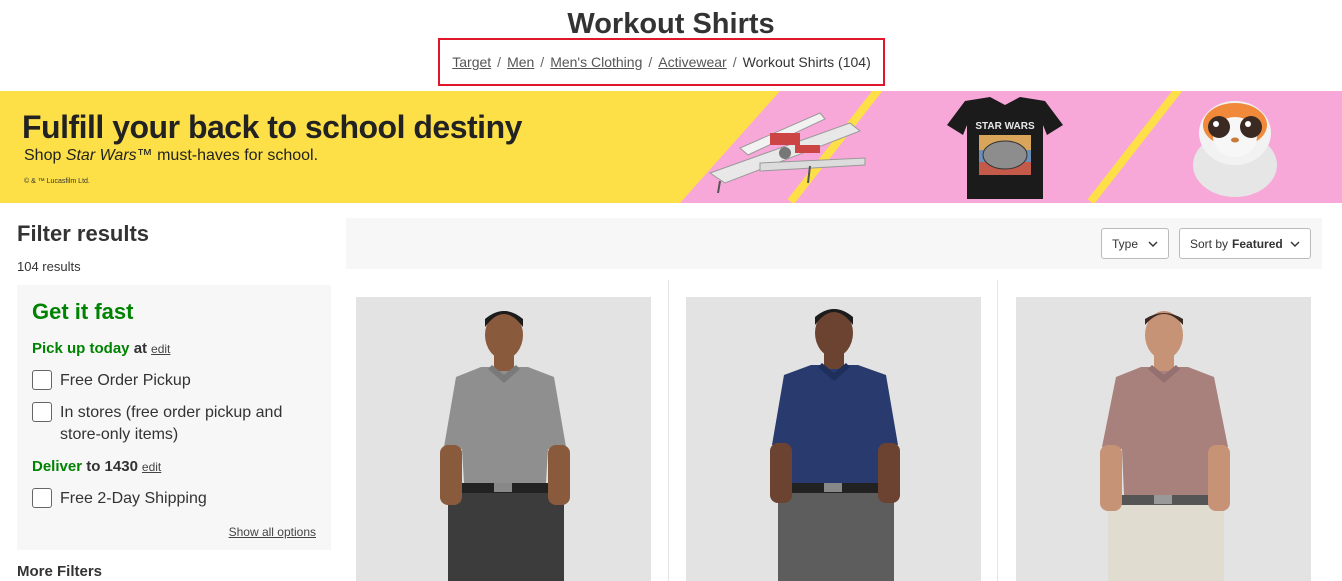  Describe the element at coordinates (787, 152) in the screenshot. I see `xwing-toy-image` at that location.